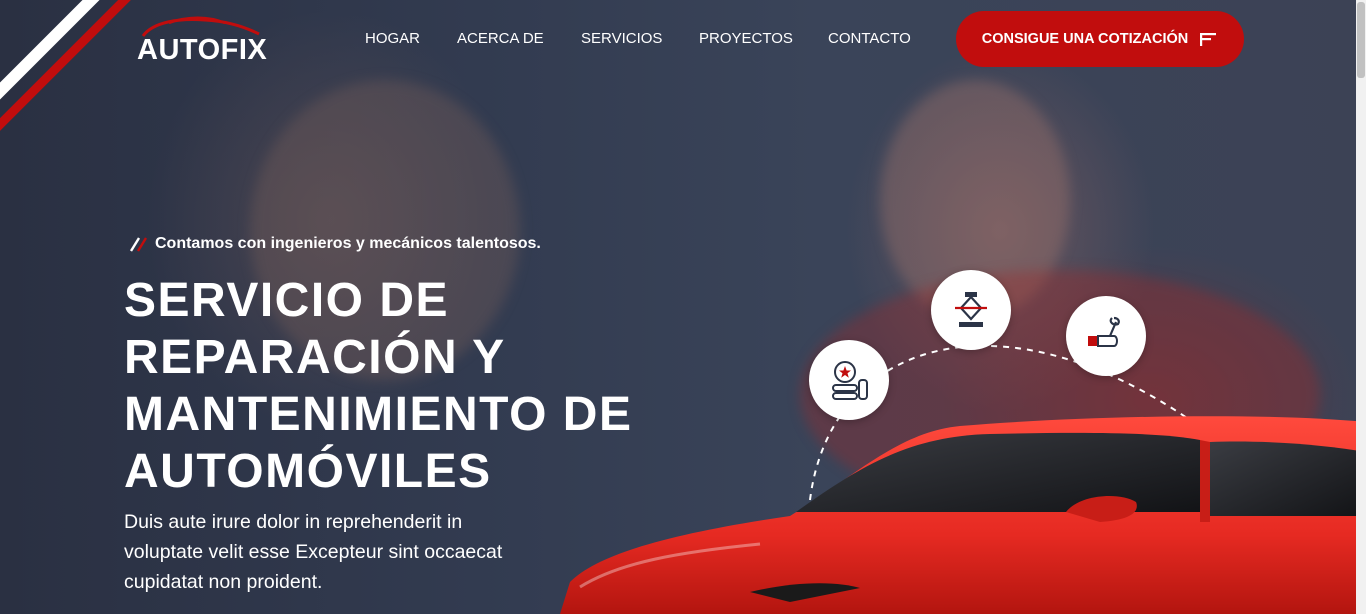 The image size is (1366, 614). I want to click on menu-lines-icon, so click(1208, 39).